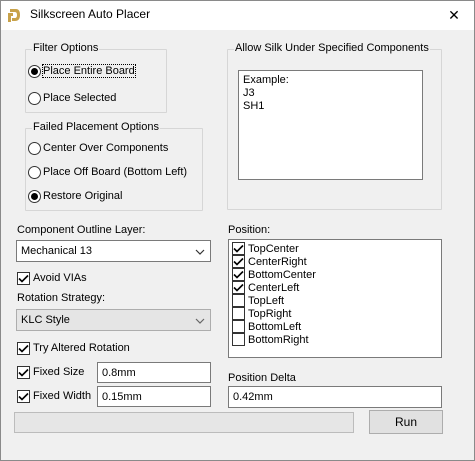 The height and width of the screenshot is (461, 475). What do you see at coordinates (273, 248) in the screenshot?
I see `position-option-label: TopCenter` at bounding box center [273, 248].